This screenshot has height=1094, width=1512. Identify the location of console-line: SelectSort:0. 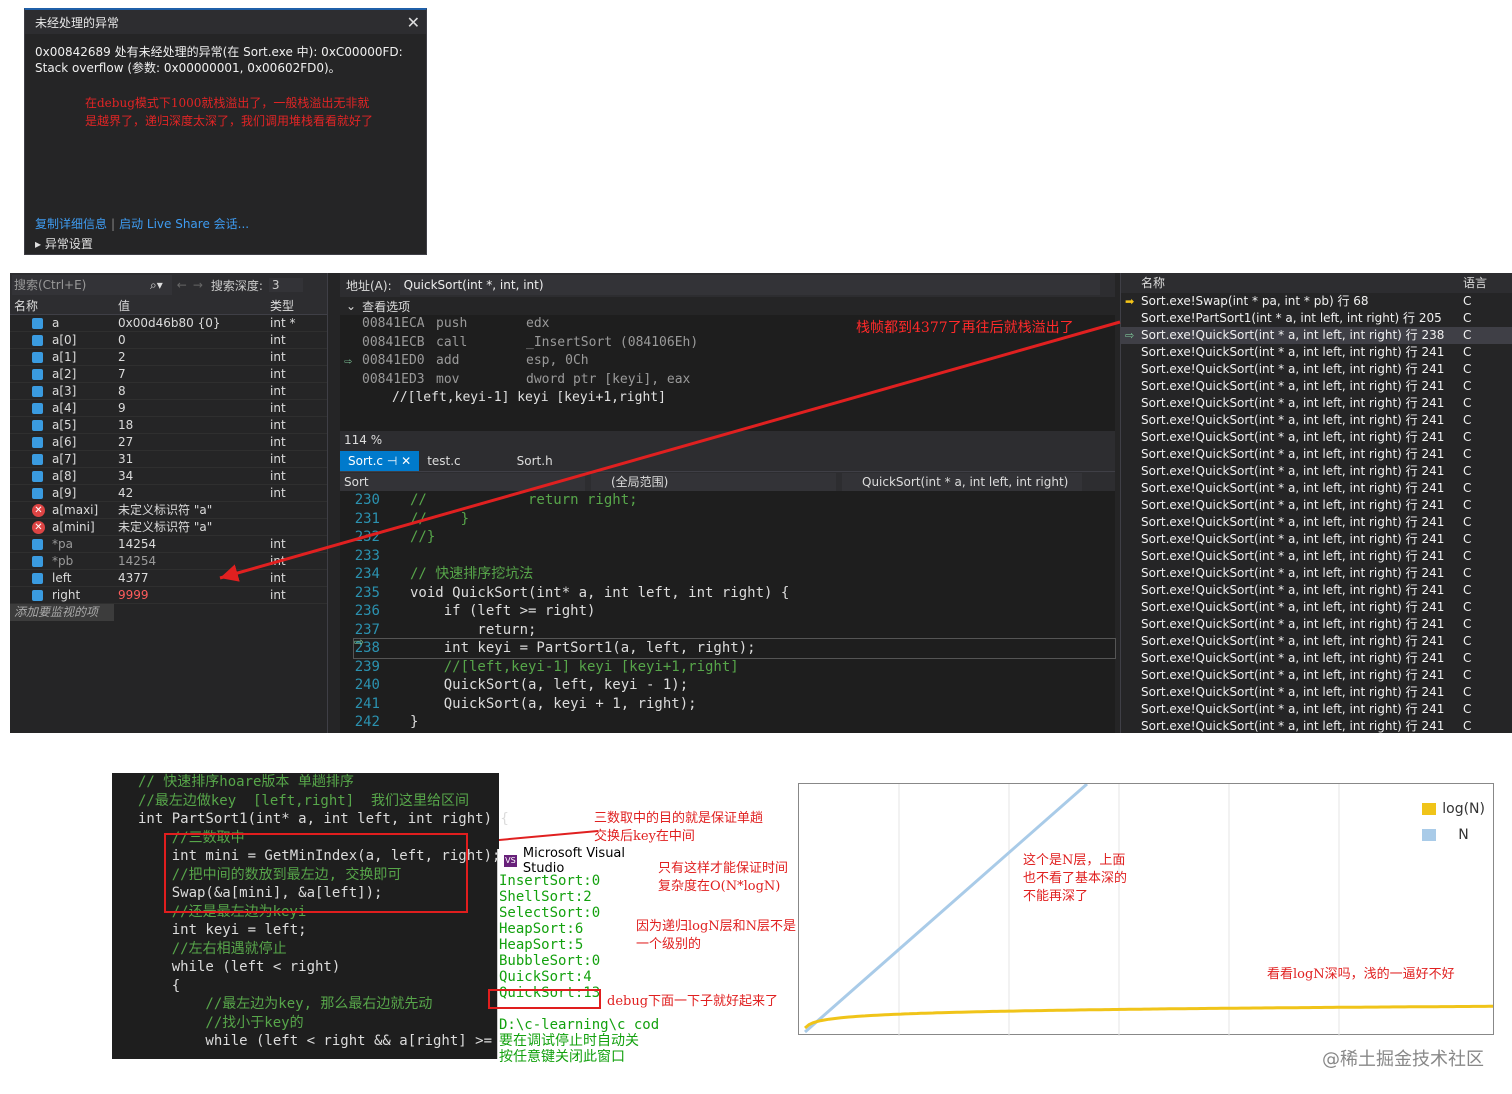
(550, 913).